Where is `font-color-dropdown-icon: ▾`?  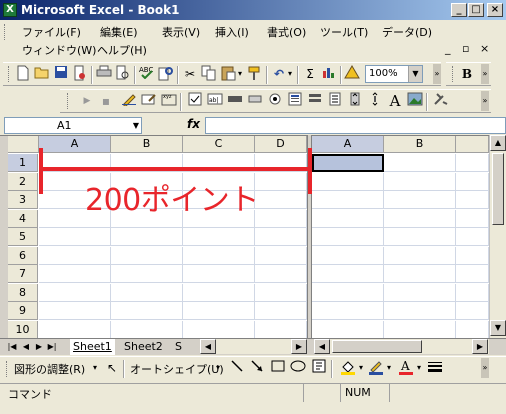
font-color-dropdown-icon: ▾ is located at coordinates (419, 368).